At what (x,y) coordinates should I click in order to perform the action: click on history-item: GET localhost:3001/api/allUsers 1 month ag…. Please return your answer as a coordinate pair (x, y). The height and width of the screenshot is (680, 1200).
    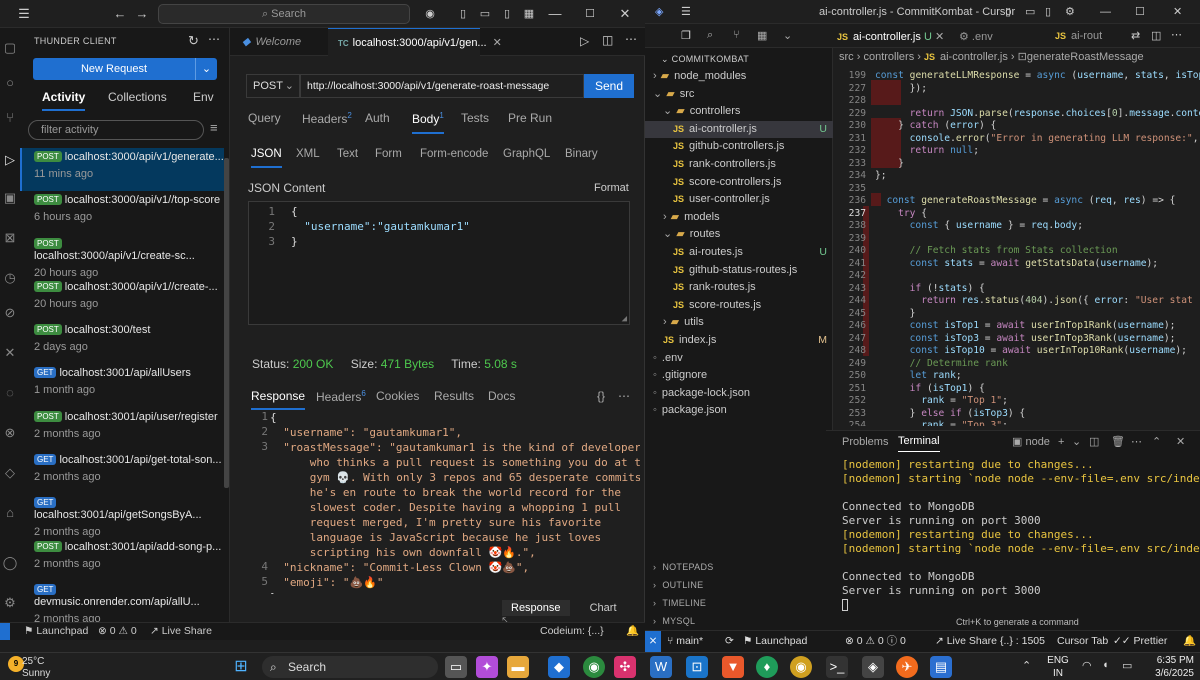
    Looking at the image, I should click on (122, 385).